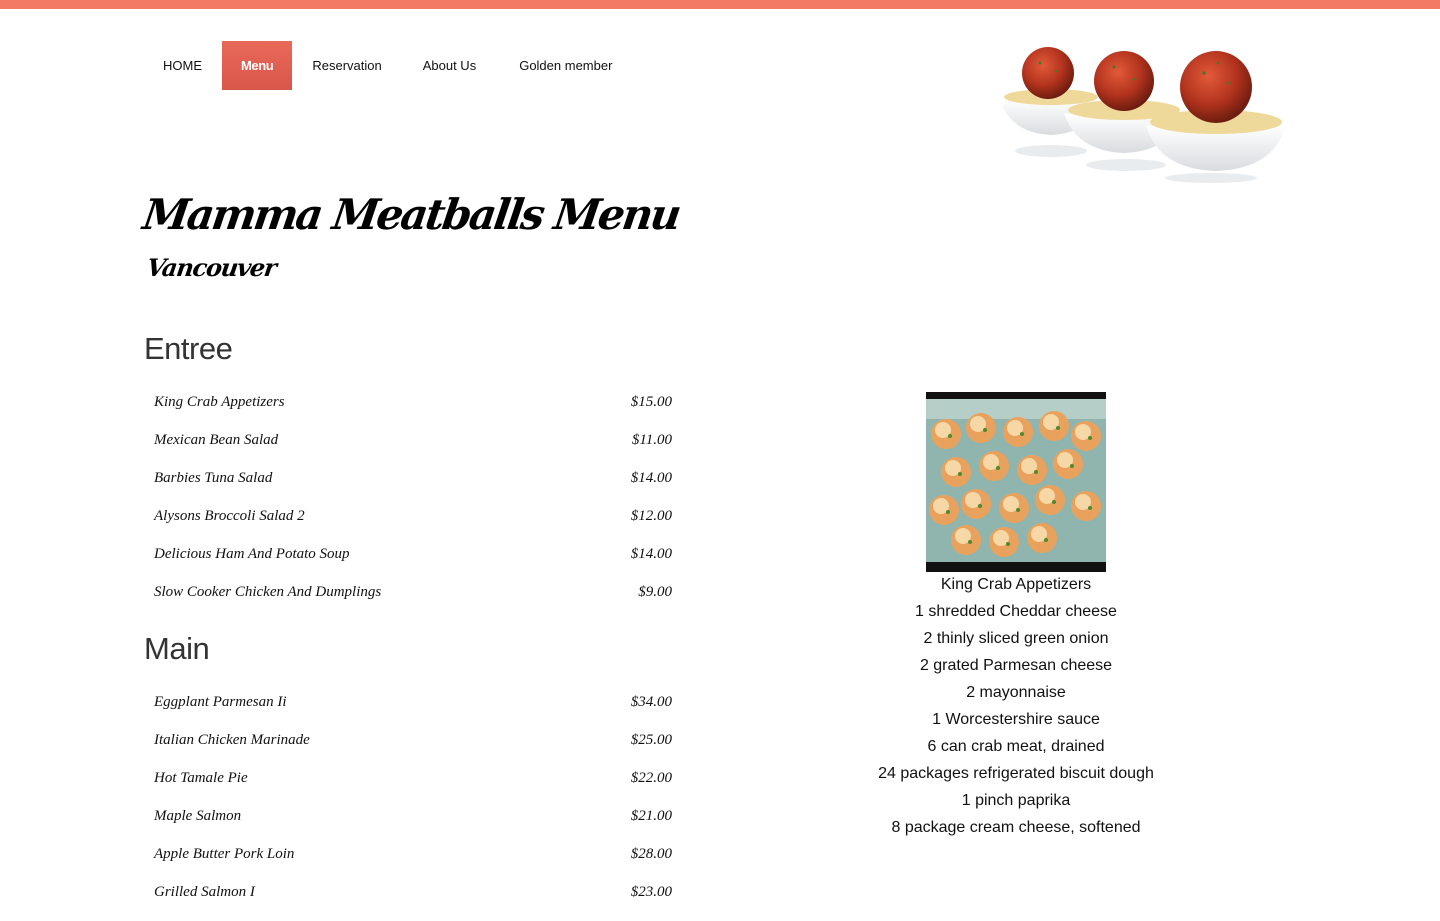 Image resolution: width=1440 pixels, height=921 pixels. I want to click on top-accent-bar, so click(720, 4).